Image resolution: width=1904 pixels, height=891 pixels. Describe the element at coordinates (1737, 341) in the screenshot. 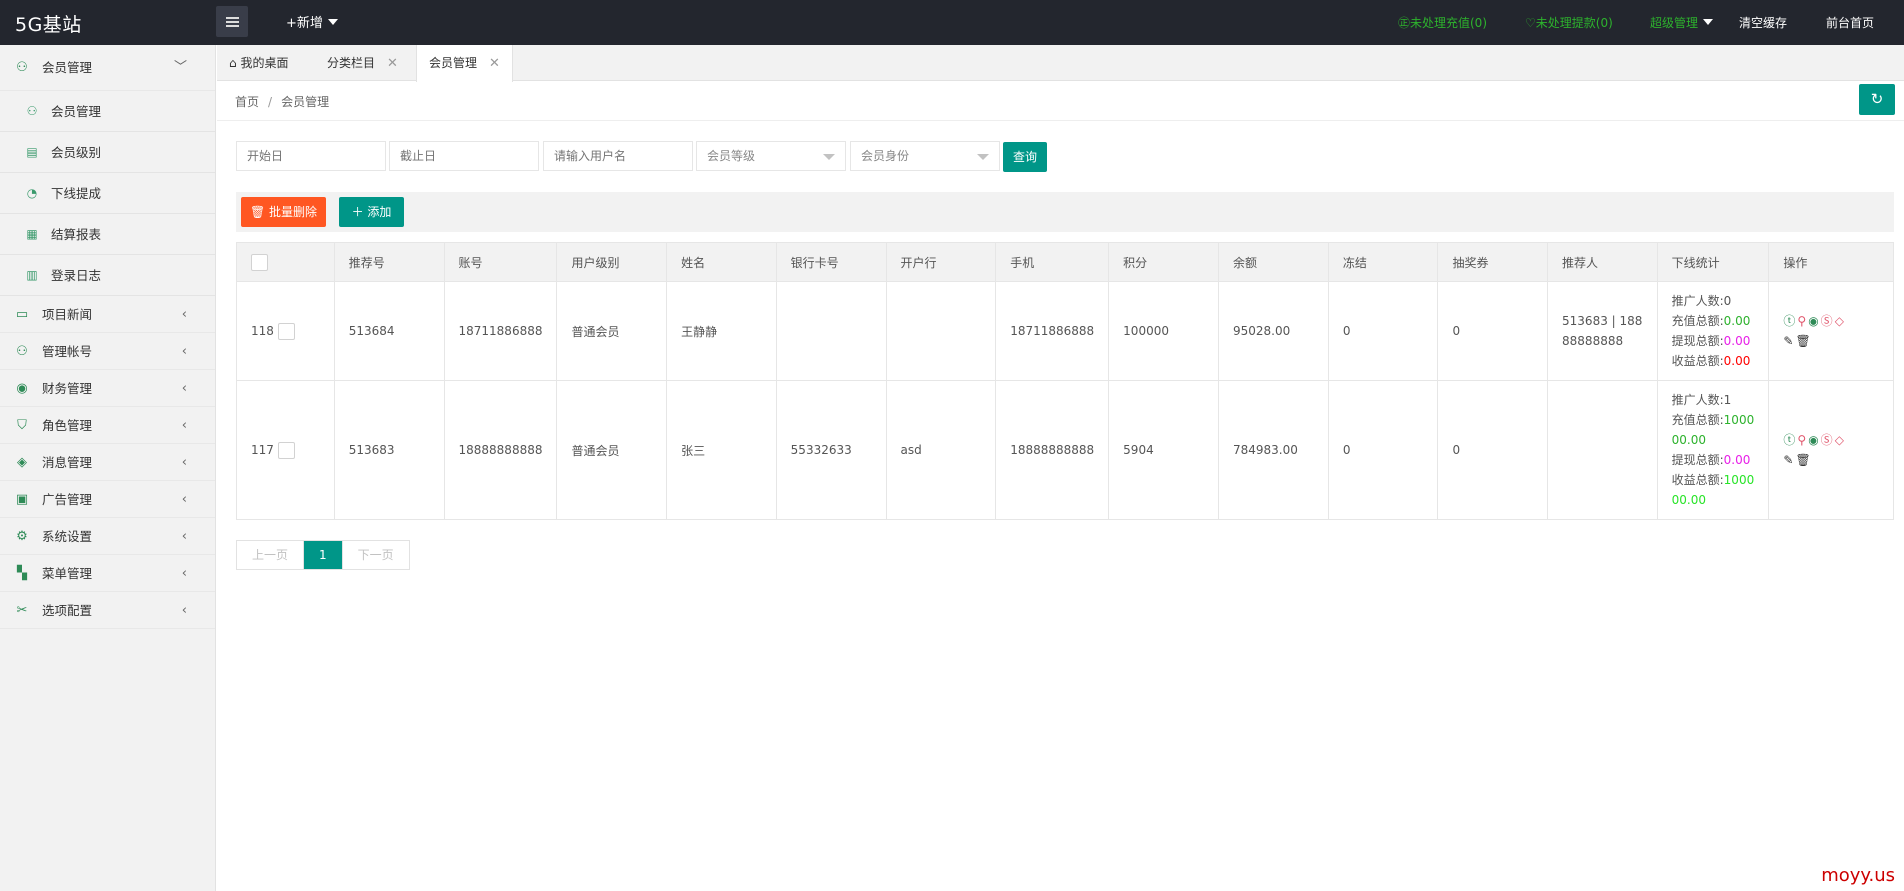

I see `stat-value: 0.00` at that location.